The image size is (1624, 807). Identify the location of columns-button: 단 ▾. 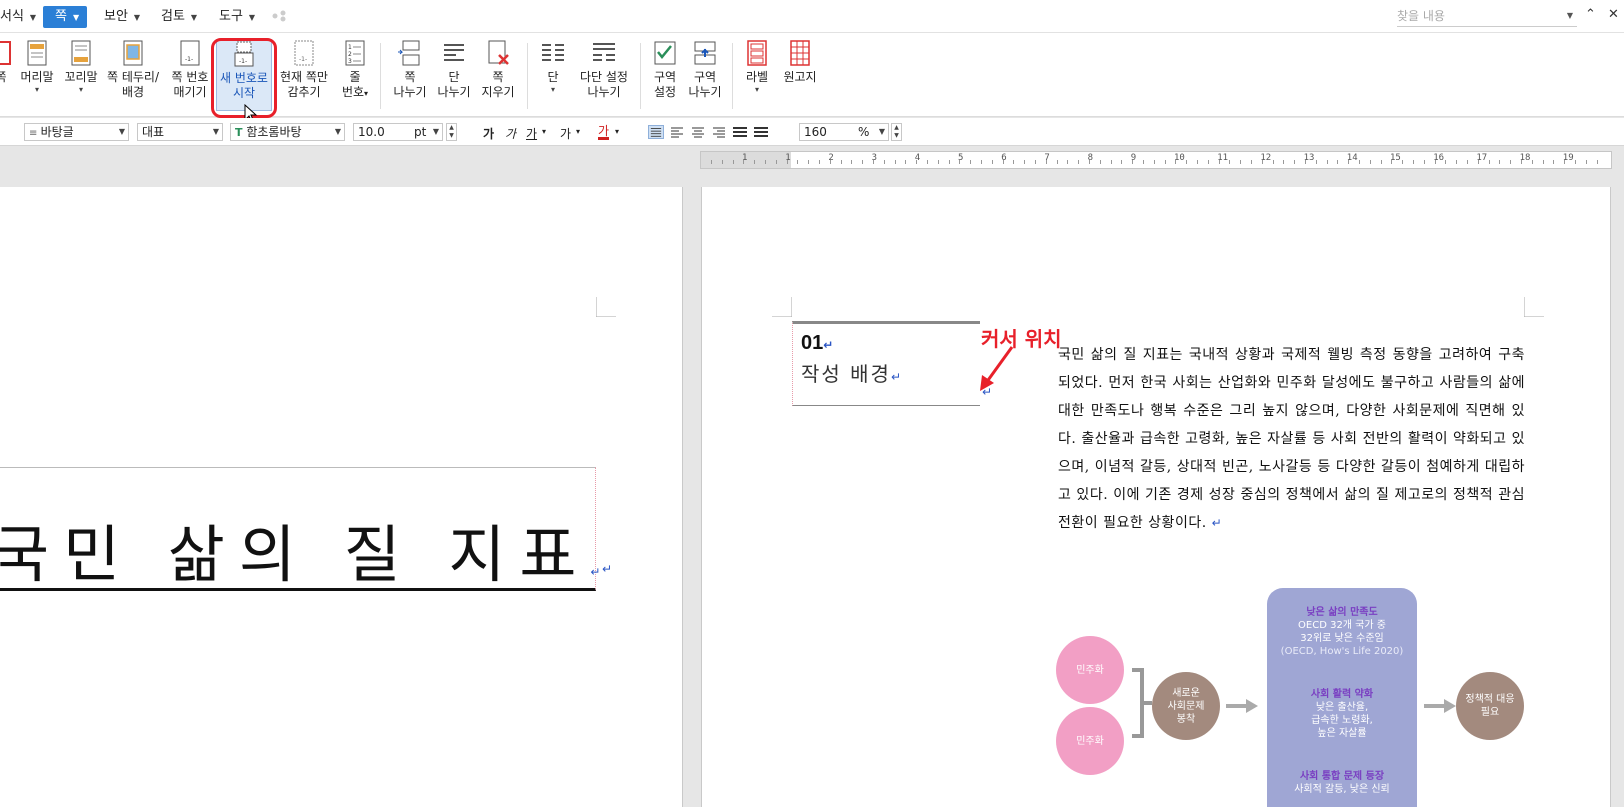
(553, 67).